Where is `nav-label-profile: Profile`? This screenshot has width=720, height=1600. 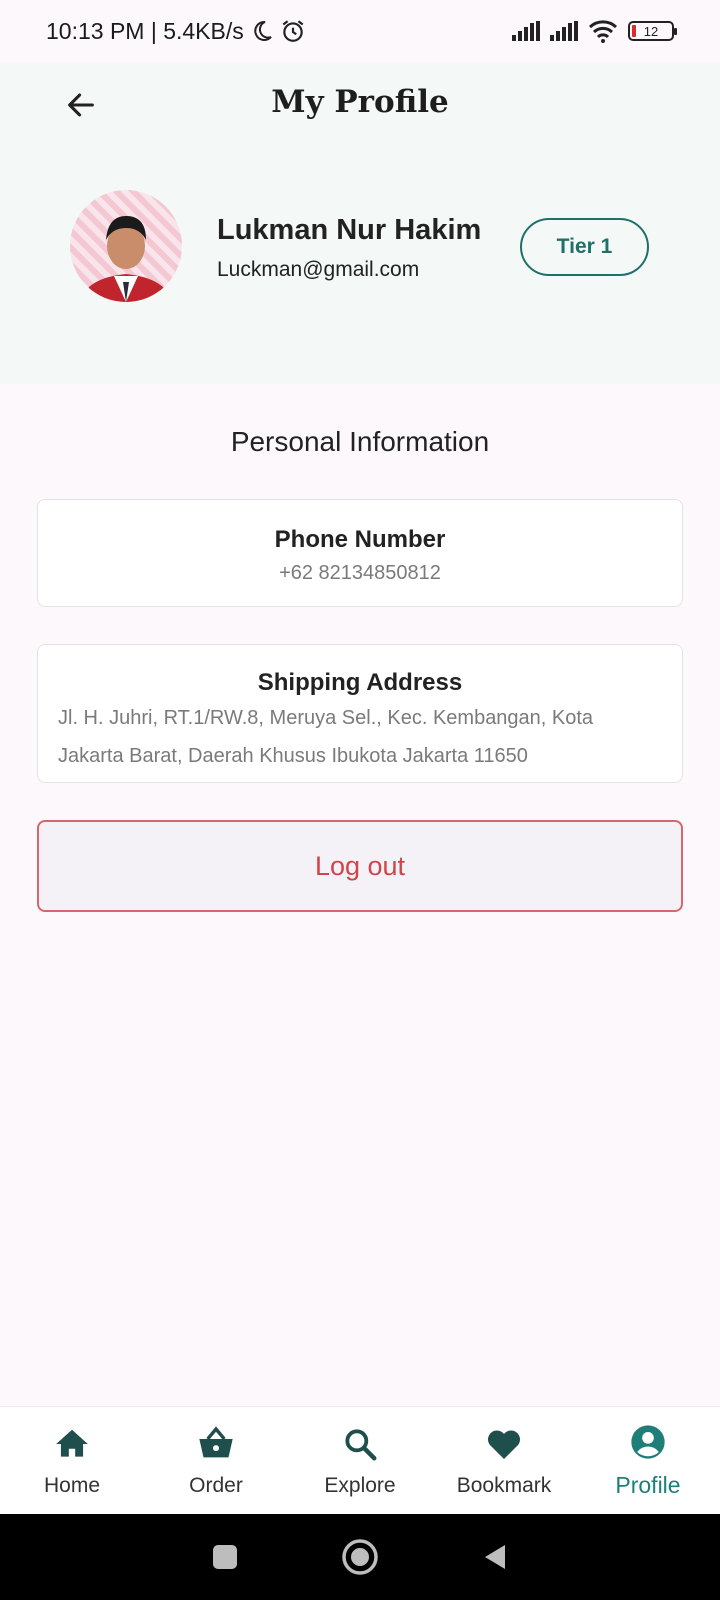
nav-label-profile: Profile is located at coordinates (648, 1485).